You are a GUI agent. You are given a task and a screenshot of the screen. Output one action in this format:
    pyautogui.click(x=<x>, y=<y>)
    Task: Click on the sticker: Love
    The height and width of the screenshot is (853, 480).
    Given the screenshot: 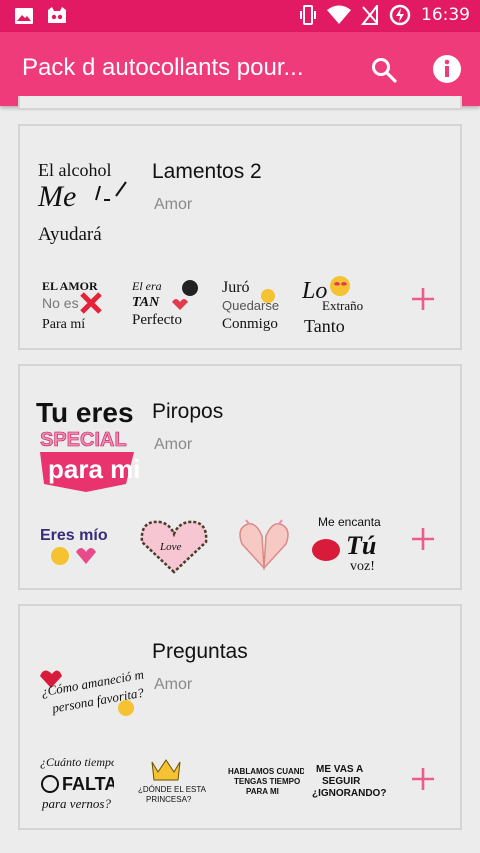 What is the action you would take?
    pyautogui.click(x=174, y=545)
    